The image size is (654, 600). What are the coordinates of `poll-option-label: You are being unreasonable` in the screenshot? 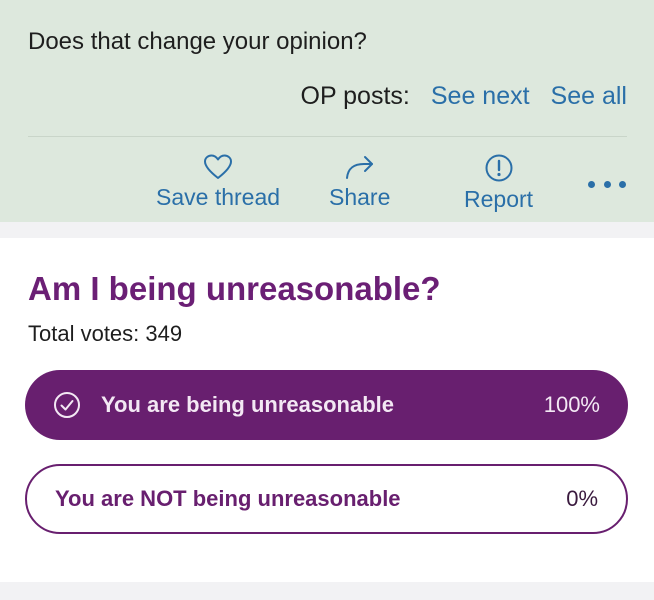 It's located at (247, 404).